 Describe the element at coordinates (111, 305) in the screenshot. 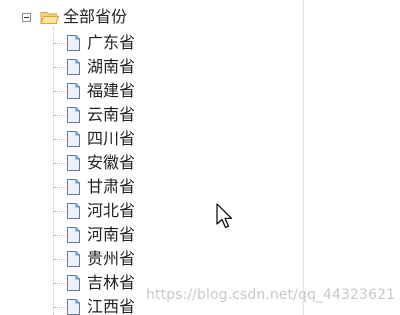

I see `tree-node-label: 江西省` at that location.